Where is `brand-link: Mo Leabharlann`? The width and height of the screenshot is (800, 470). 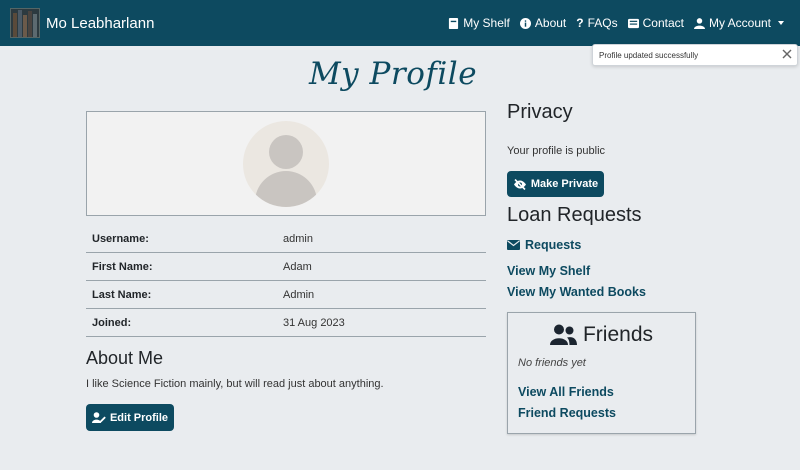
brand-link: Mo Leabharlann is located at coordinates (82, 23).